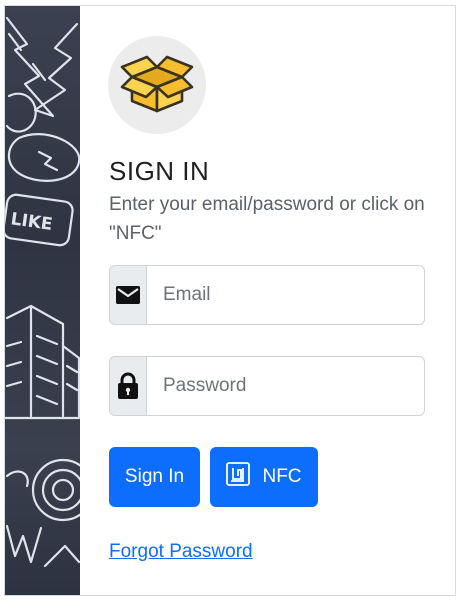 This screenshot has height=600, width=460. I want to click on logo-badge, so click(157, 85).